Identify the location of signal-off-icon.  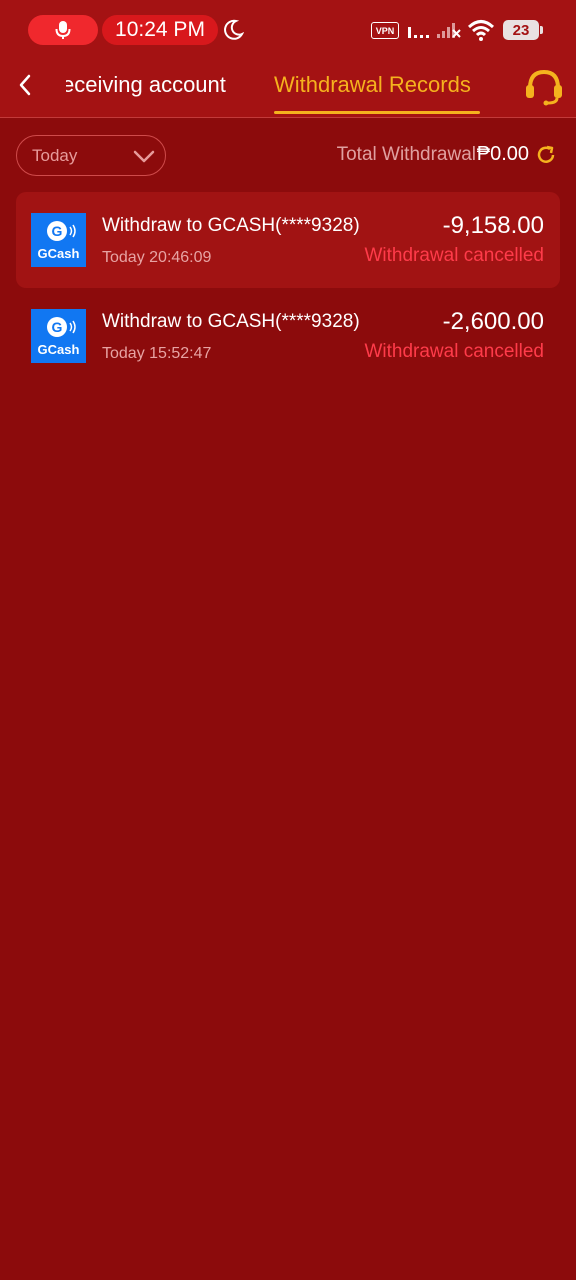
(449, 30).